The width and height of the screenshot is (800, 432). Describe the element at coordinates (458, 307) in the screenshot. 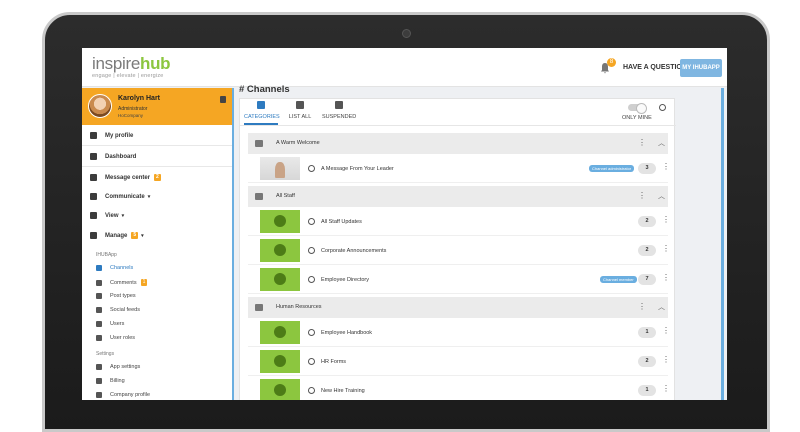

I see `category-row: Human Resources ⋮ ︿` at that location.